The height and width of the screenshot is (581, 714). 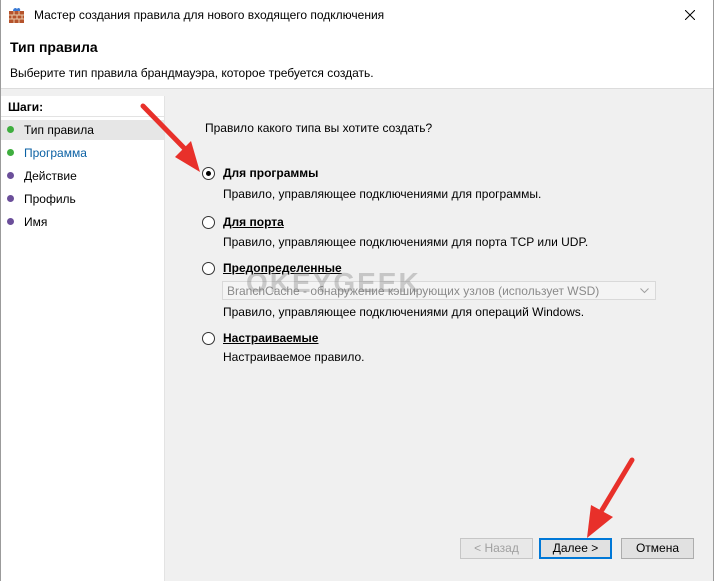 What do you see at coordinates (253, 222) in the screenshot?
I see `option-label: Для порта` at bounding box center [253, 222].